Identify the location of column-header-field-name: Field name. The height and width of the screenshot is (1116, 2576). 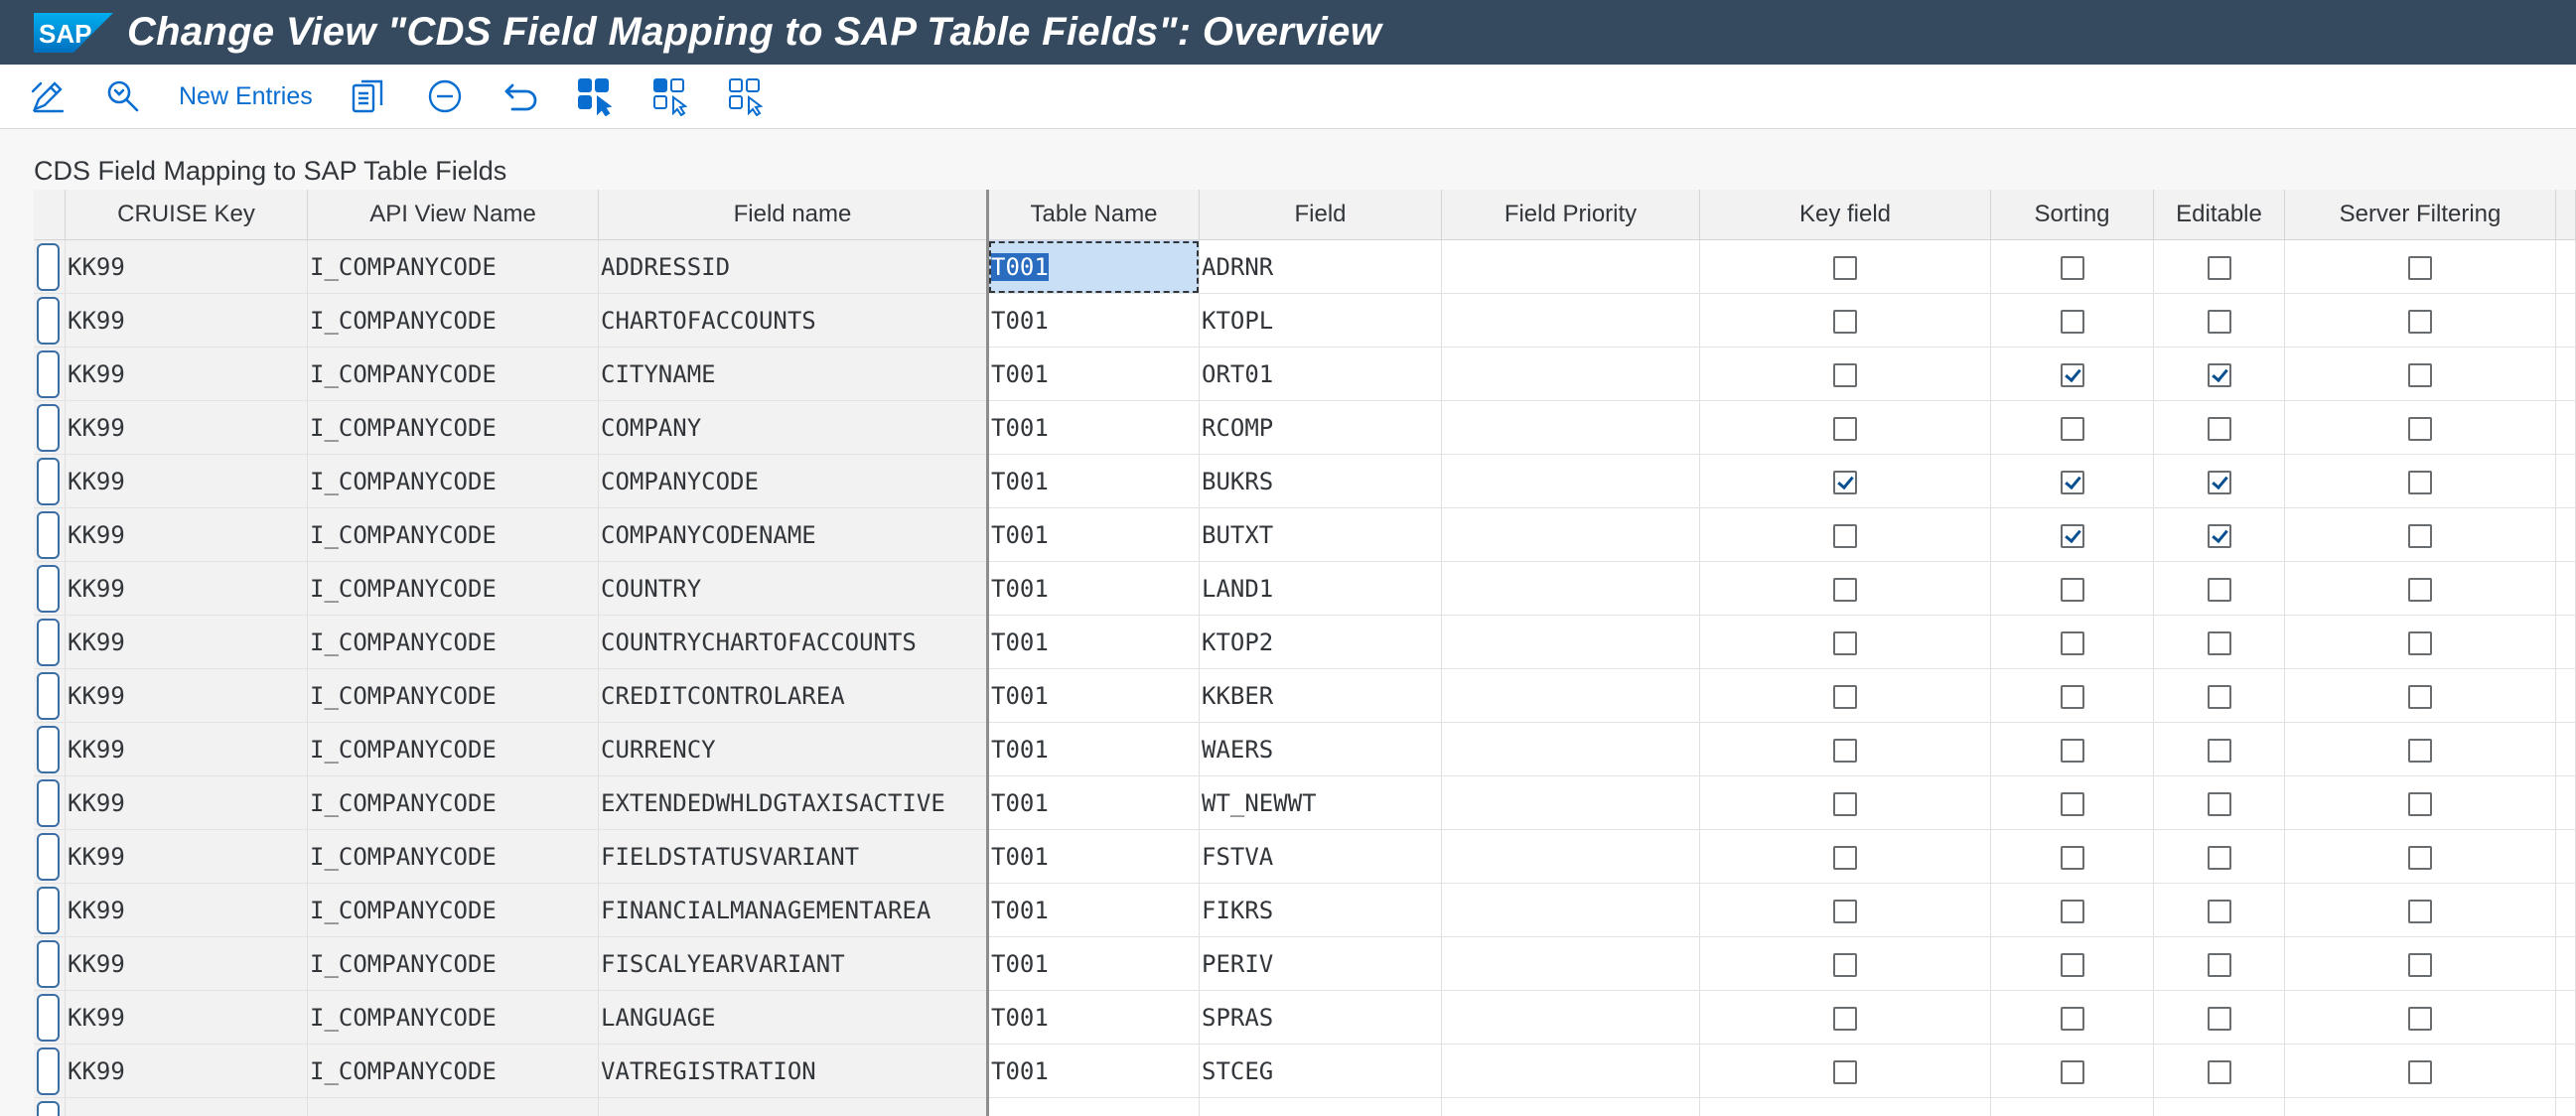
(793, 215).